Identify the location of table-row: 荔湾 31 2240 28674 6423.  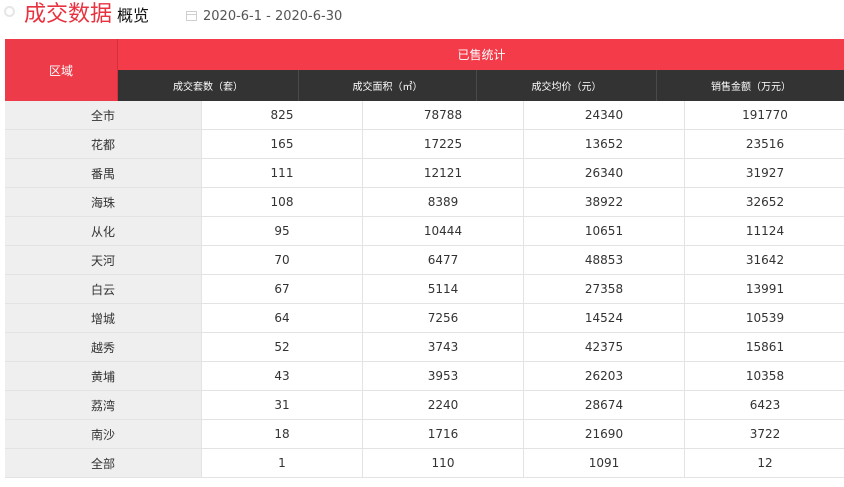
(424, 405).